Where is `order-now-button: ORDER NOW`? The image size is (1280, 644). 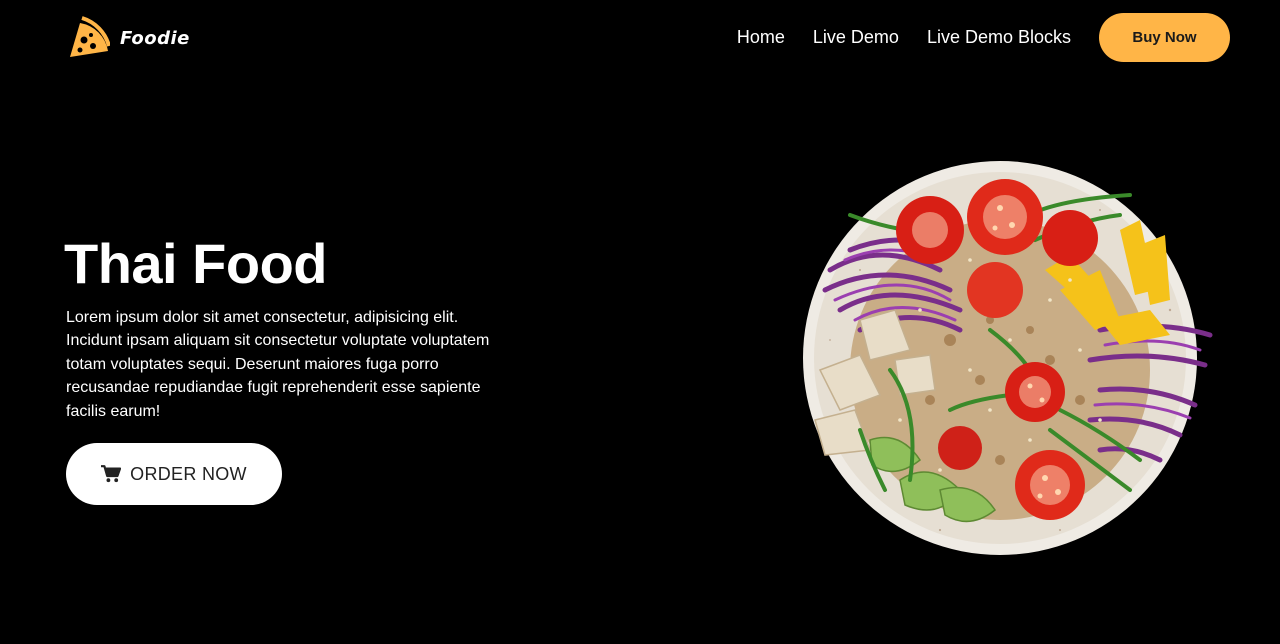 order-now-button: ORDER NOW is located at coordinates (174, 474).